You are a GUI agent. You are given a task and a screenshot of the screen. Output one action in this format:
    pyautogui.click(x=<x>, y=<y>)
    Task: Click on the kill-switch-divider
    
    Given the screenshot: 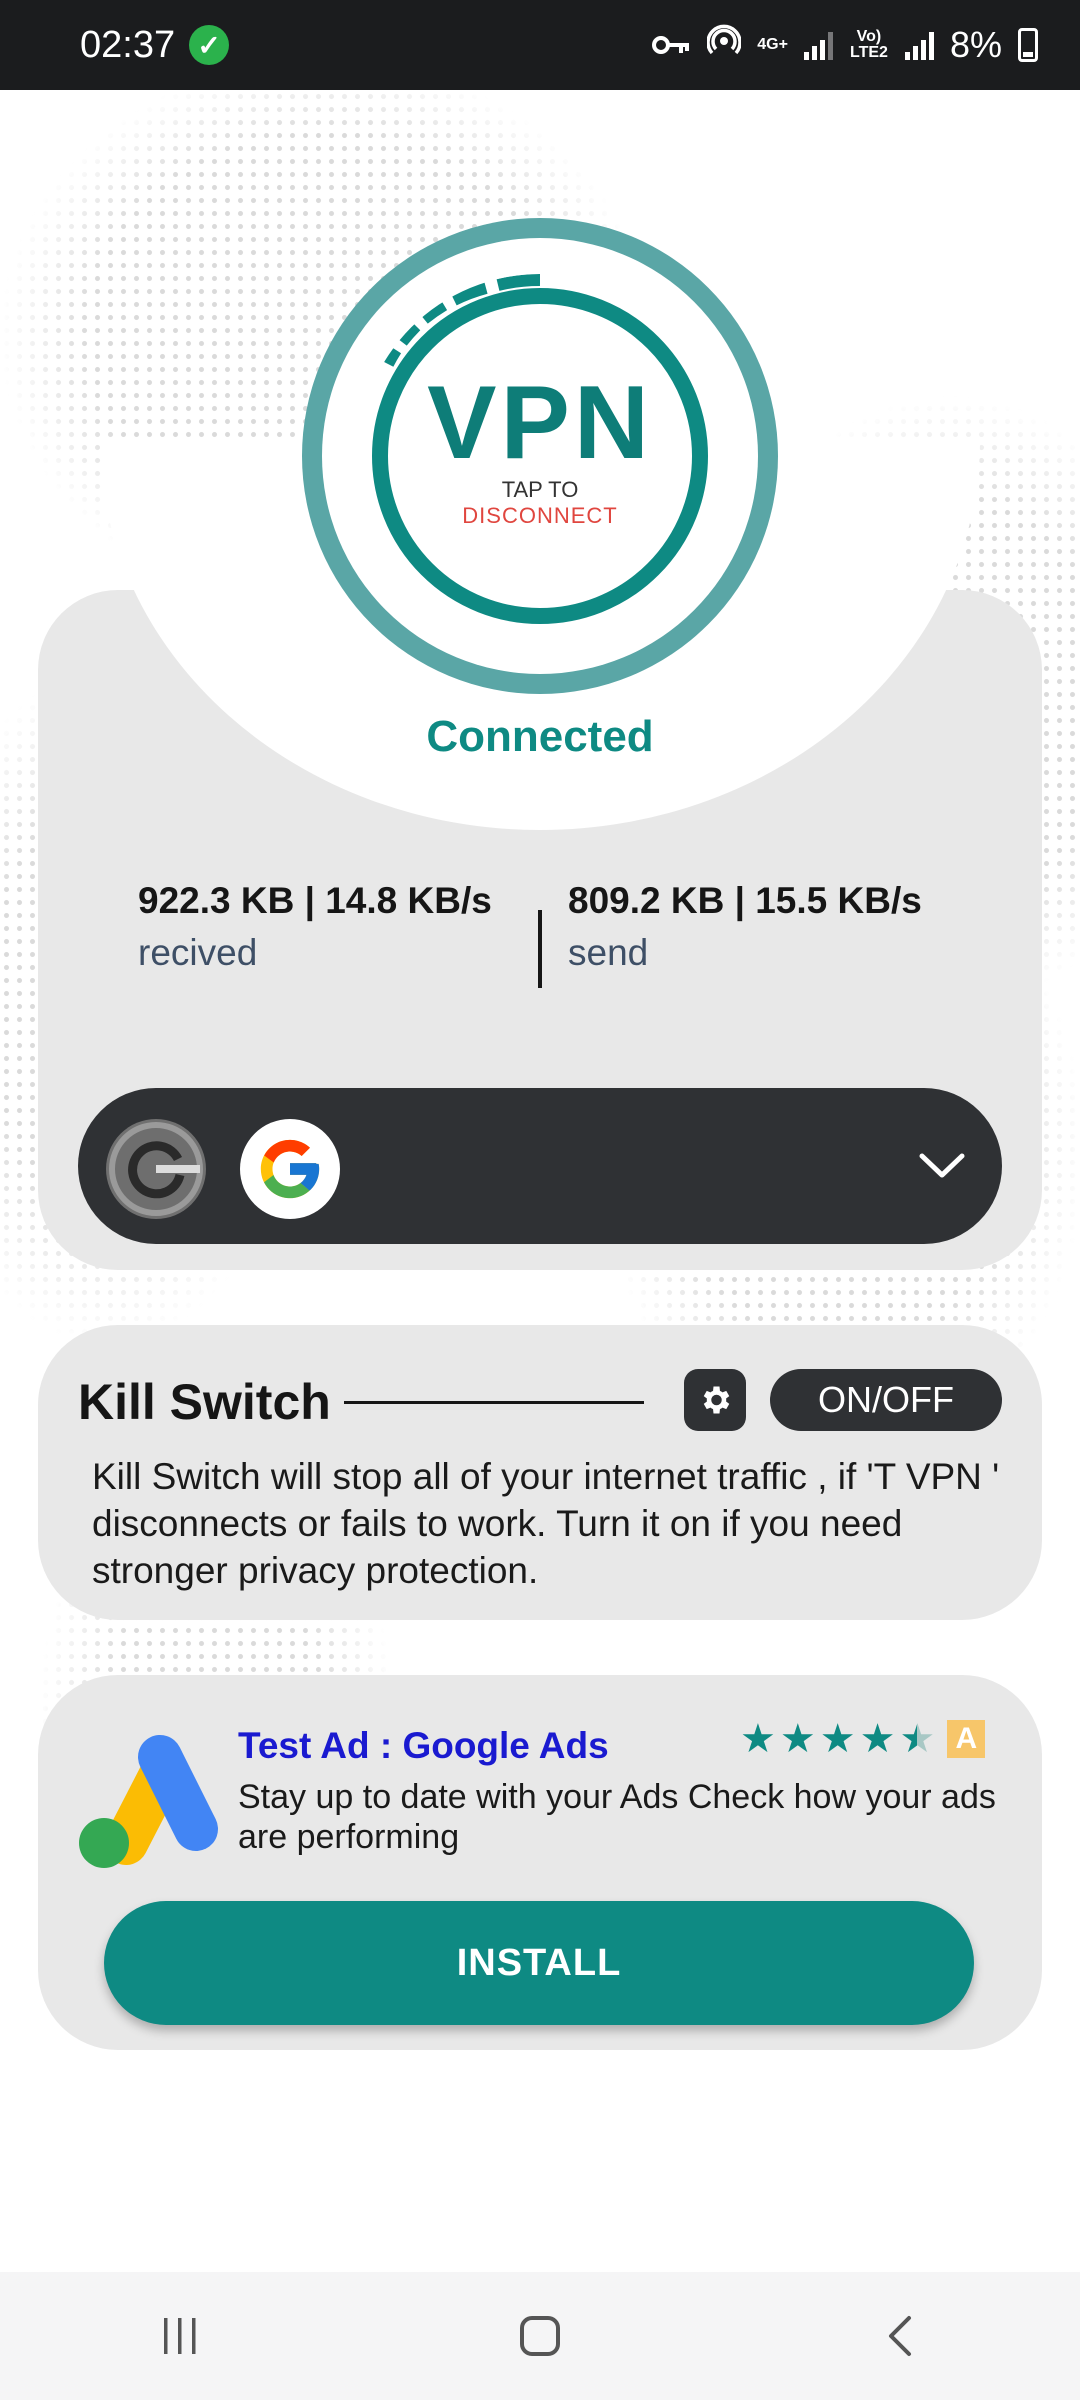 What is the action you would take?
    pyautogui.click(x=494, y=1402)
    